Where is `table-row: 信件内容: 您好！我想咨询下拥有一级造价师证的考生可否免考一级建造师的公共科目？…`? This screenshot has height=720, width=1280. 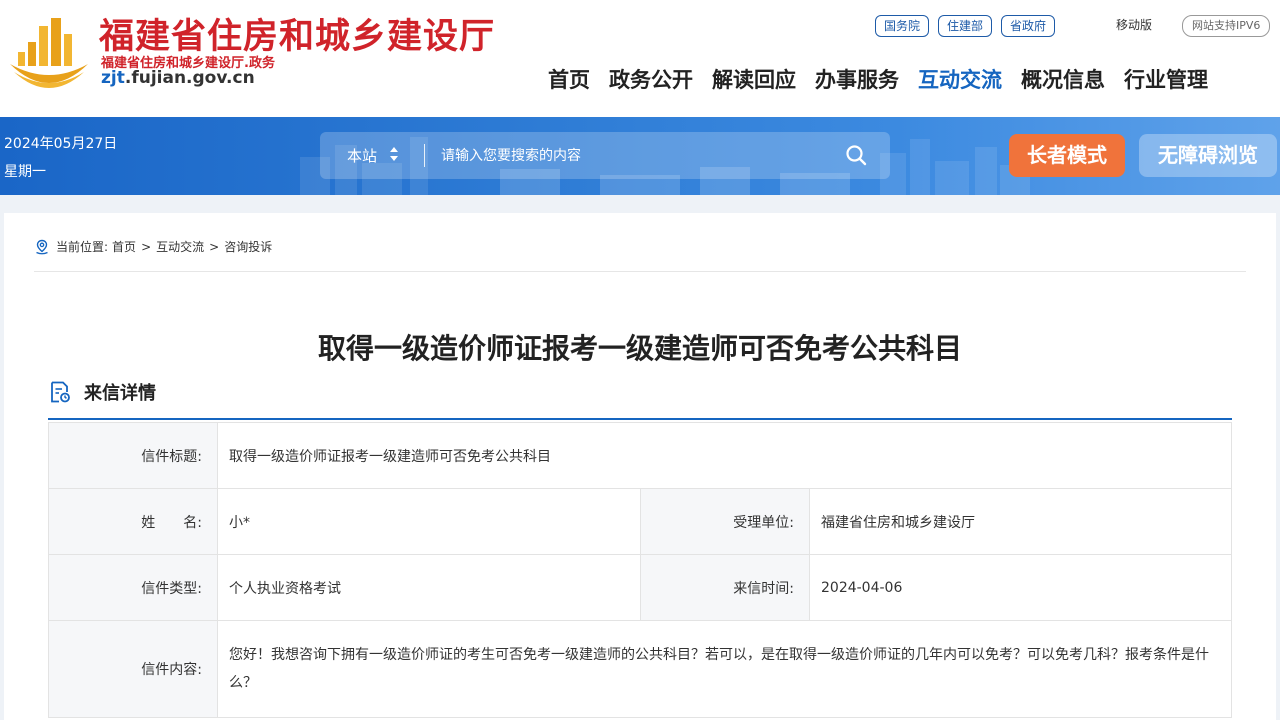 table-row: 信件内容: 您好！我想咨询下拥有一级造价师证的考生可否免考一级建造师的公共科目？… is located at coordinates (640, 669).